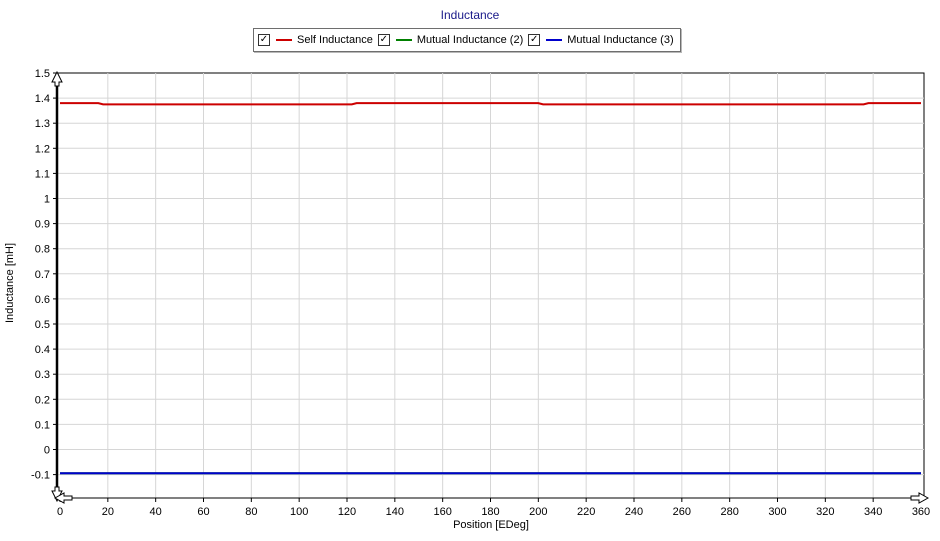 This screenshot has width=940, height=541. I want to click on x-tick-label: 20, so click(108, 512).